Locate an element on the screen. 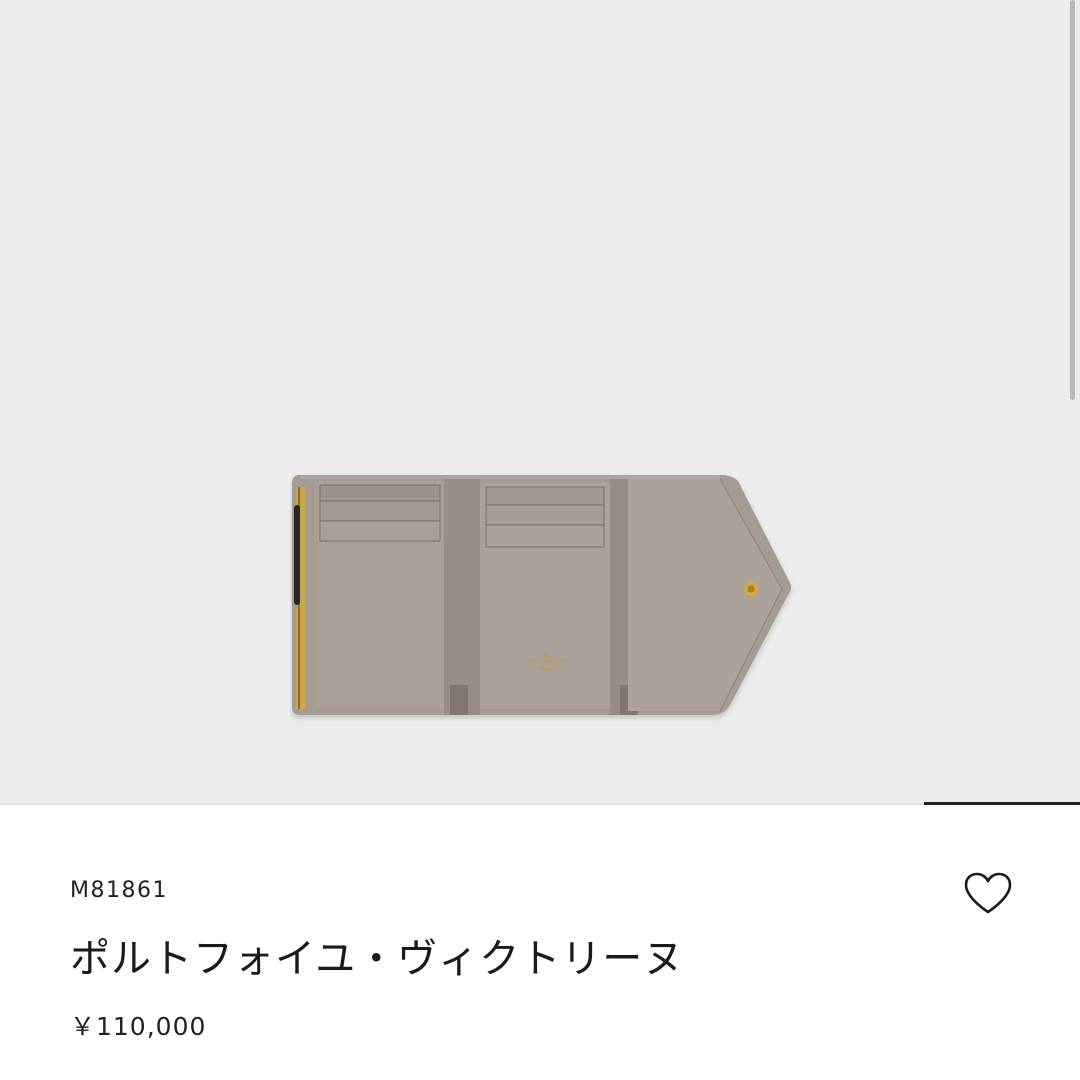  carousel-indicator is located at coordinates (1002, 803).